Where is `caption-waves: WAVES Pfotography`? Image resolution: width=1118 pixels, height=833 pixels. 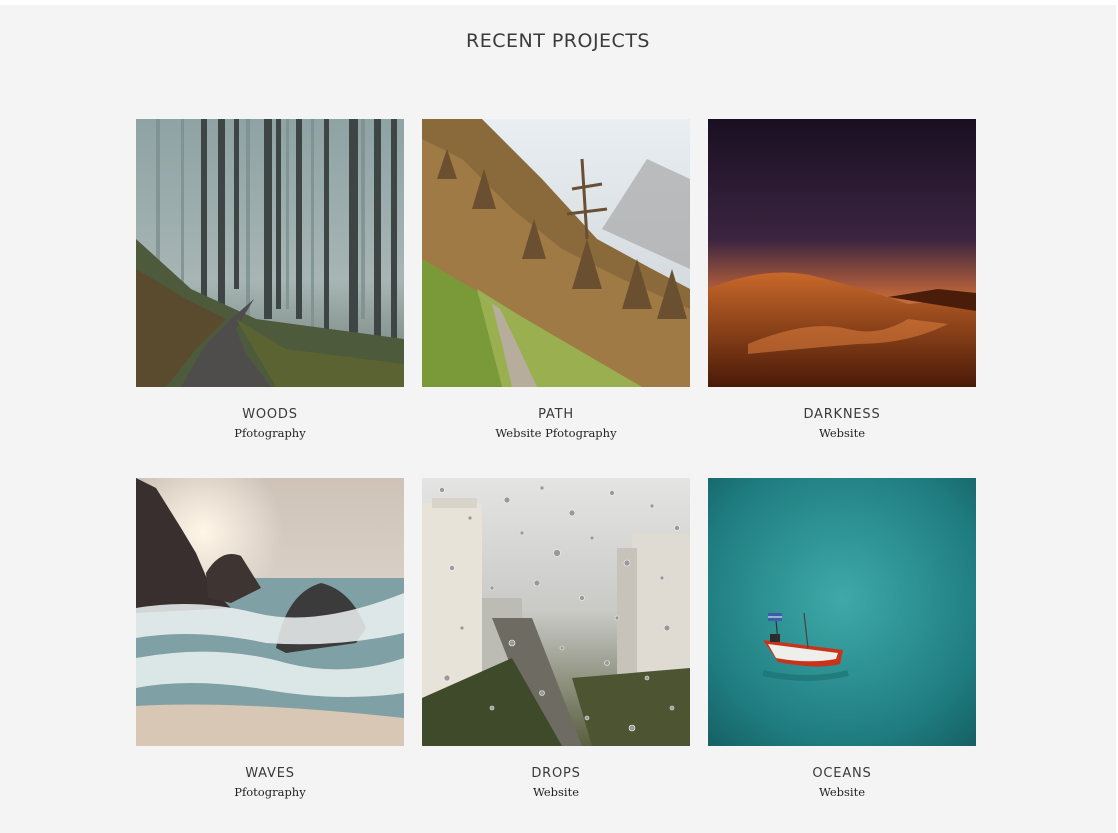
caption-waves: WAVES Pfotography is located at coordinates (270, 782).